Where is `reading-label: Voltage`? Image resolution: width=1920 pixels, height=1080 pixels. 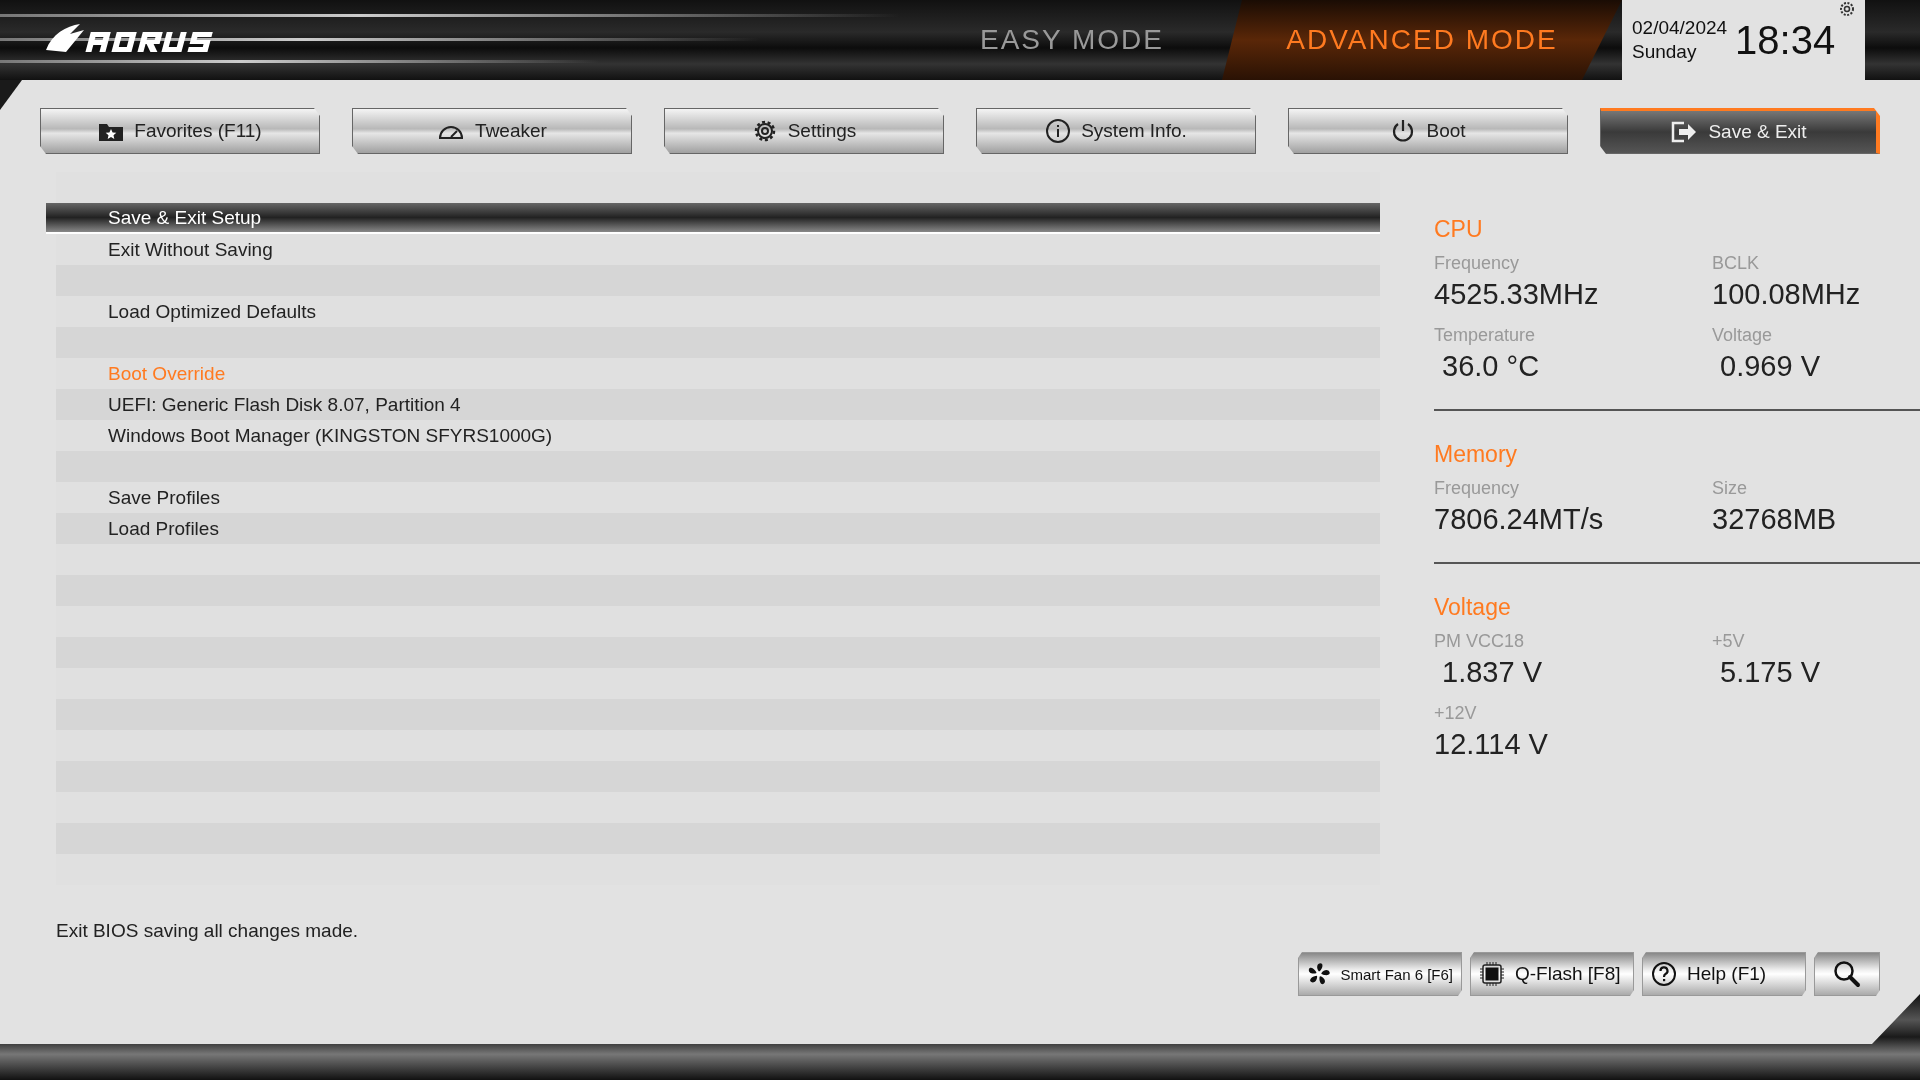
reading-label: Voltage is located at coordinates (1743, 335).